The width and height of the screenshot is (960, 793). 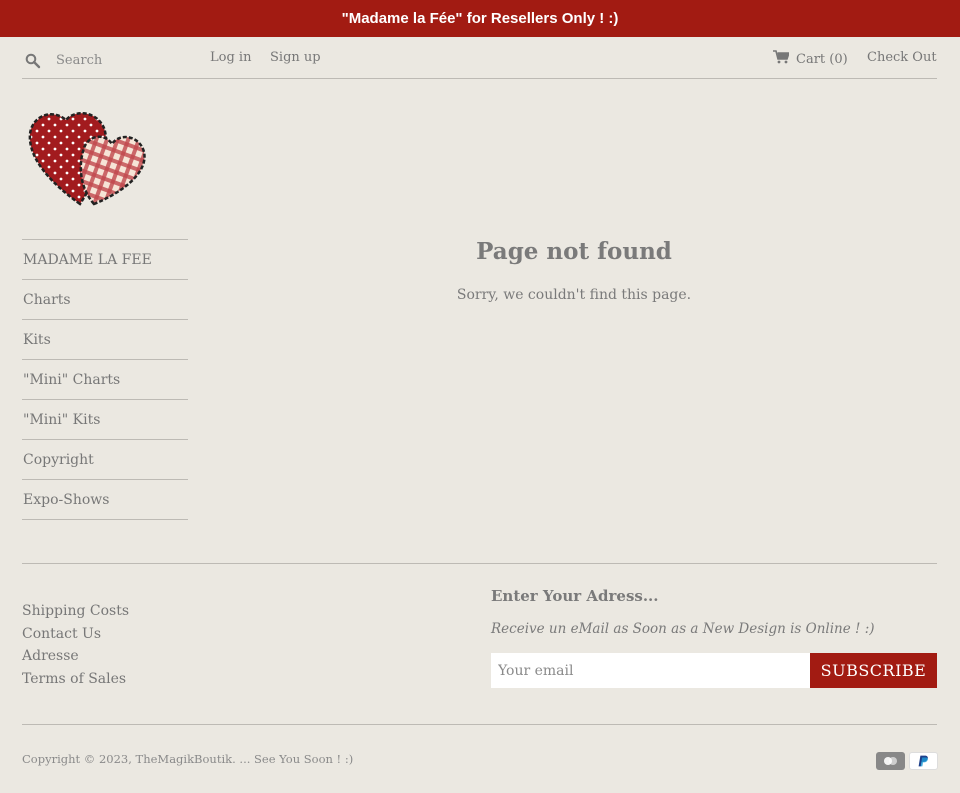 I want to click on site-logo, so click(x=86, y=157).